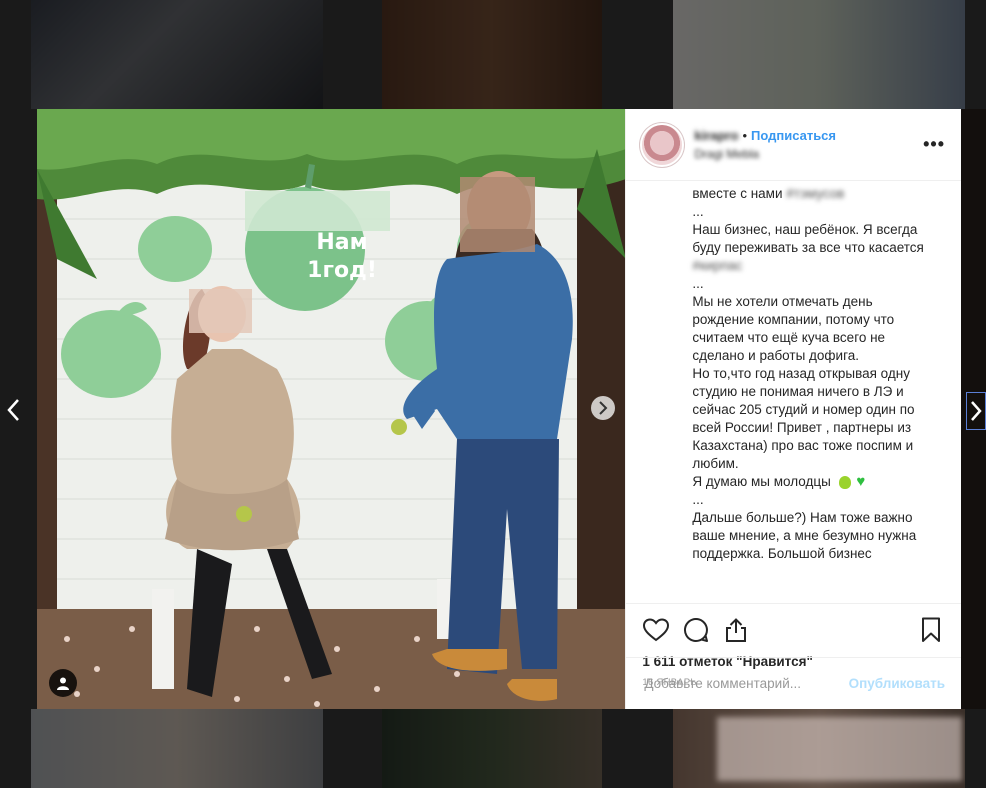  I want to click on username: kirapro, so click(716, 135).